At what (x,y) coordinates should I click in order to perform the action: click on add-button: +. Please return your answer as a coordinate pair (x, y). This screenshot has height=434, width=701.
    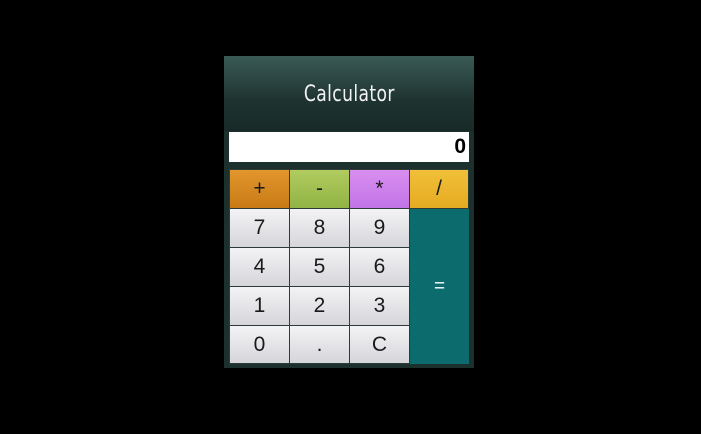
    Looking at the image, I should click on (259, 189).